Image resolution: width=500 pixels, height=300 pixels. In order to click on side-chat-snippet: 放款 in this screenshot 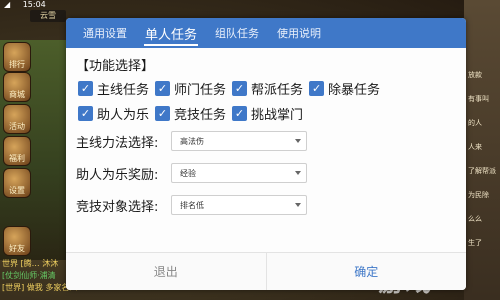, I will do `click(475, 75)`.